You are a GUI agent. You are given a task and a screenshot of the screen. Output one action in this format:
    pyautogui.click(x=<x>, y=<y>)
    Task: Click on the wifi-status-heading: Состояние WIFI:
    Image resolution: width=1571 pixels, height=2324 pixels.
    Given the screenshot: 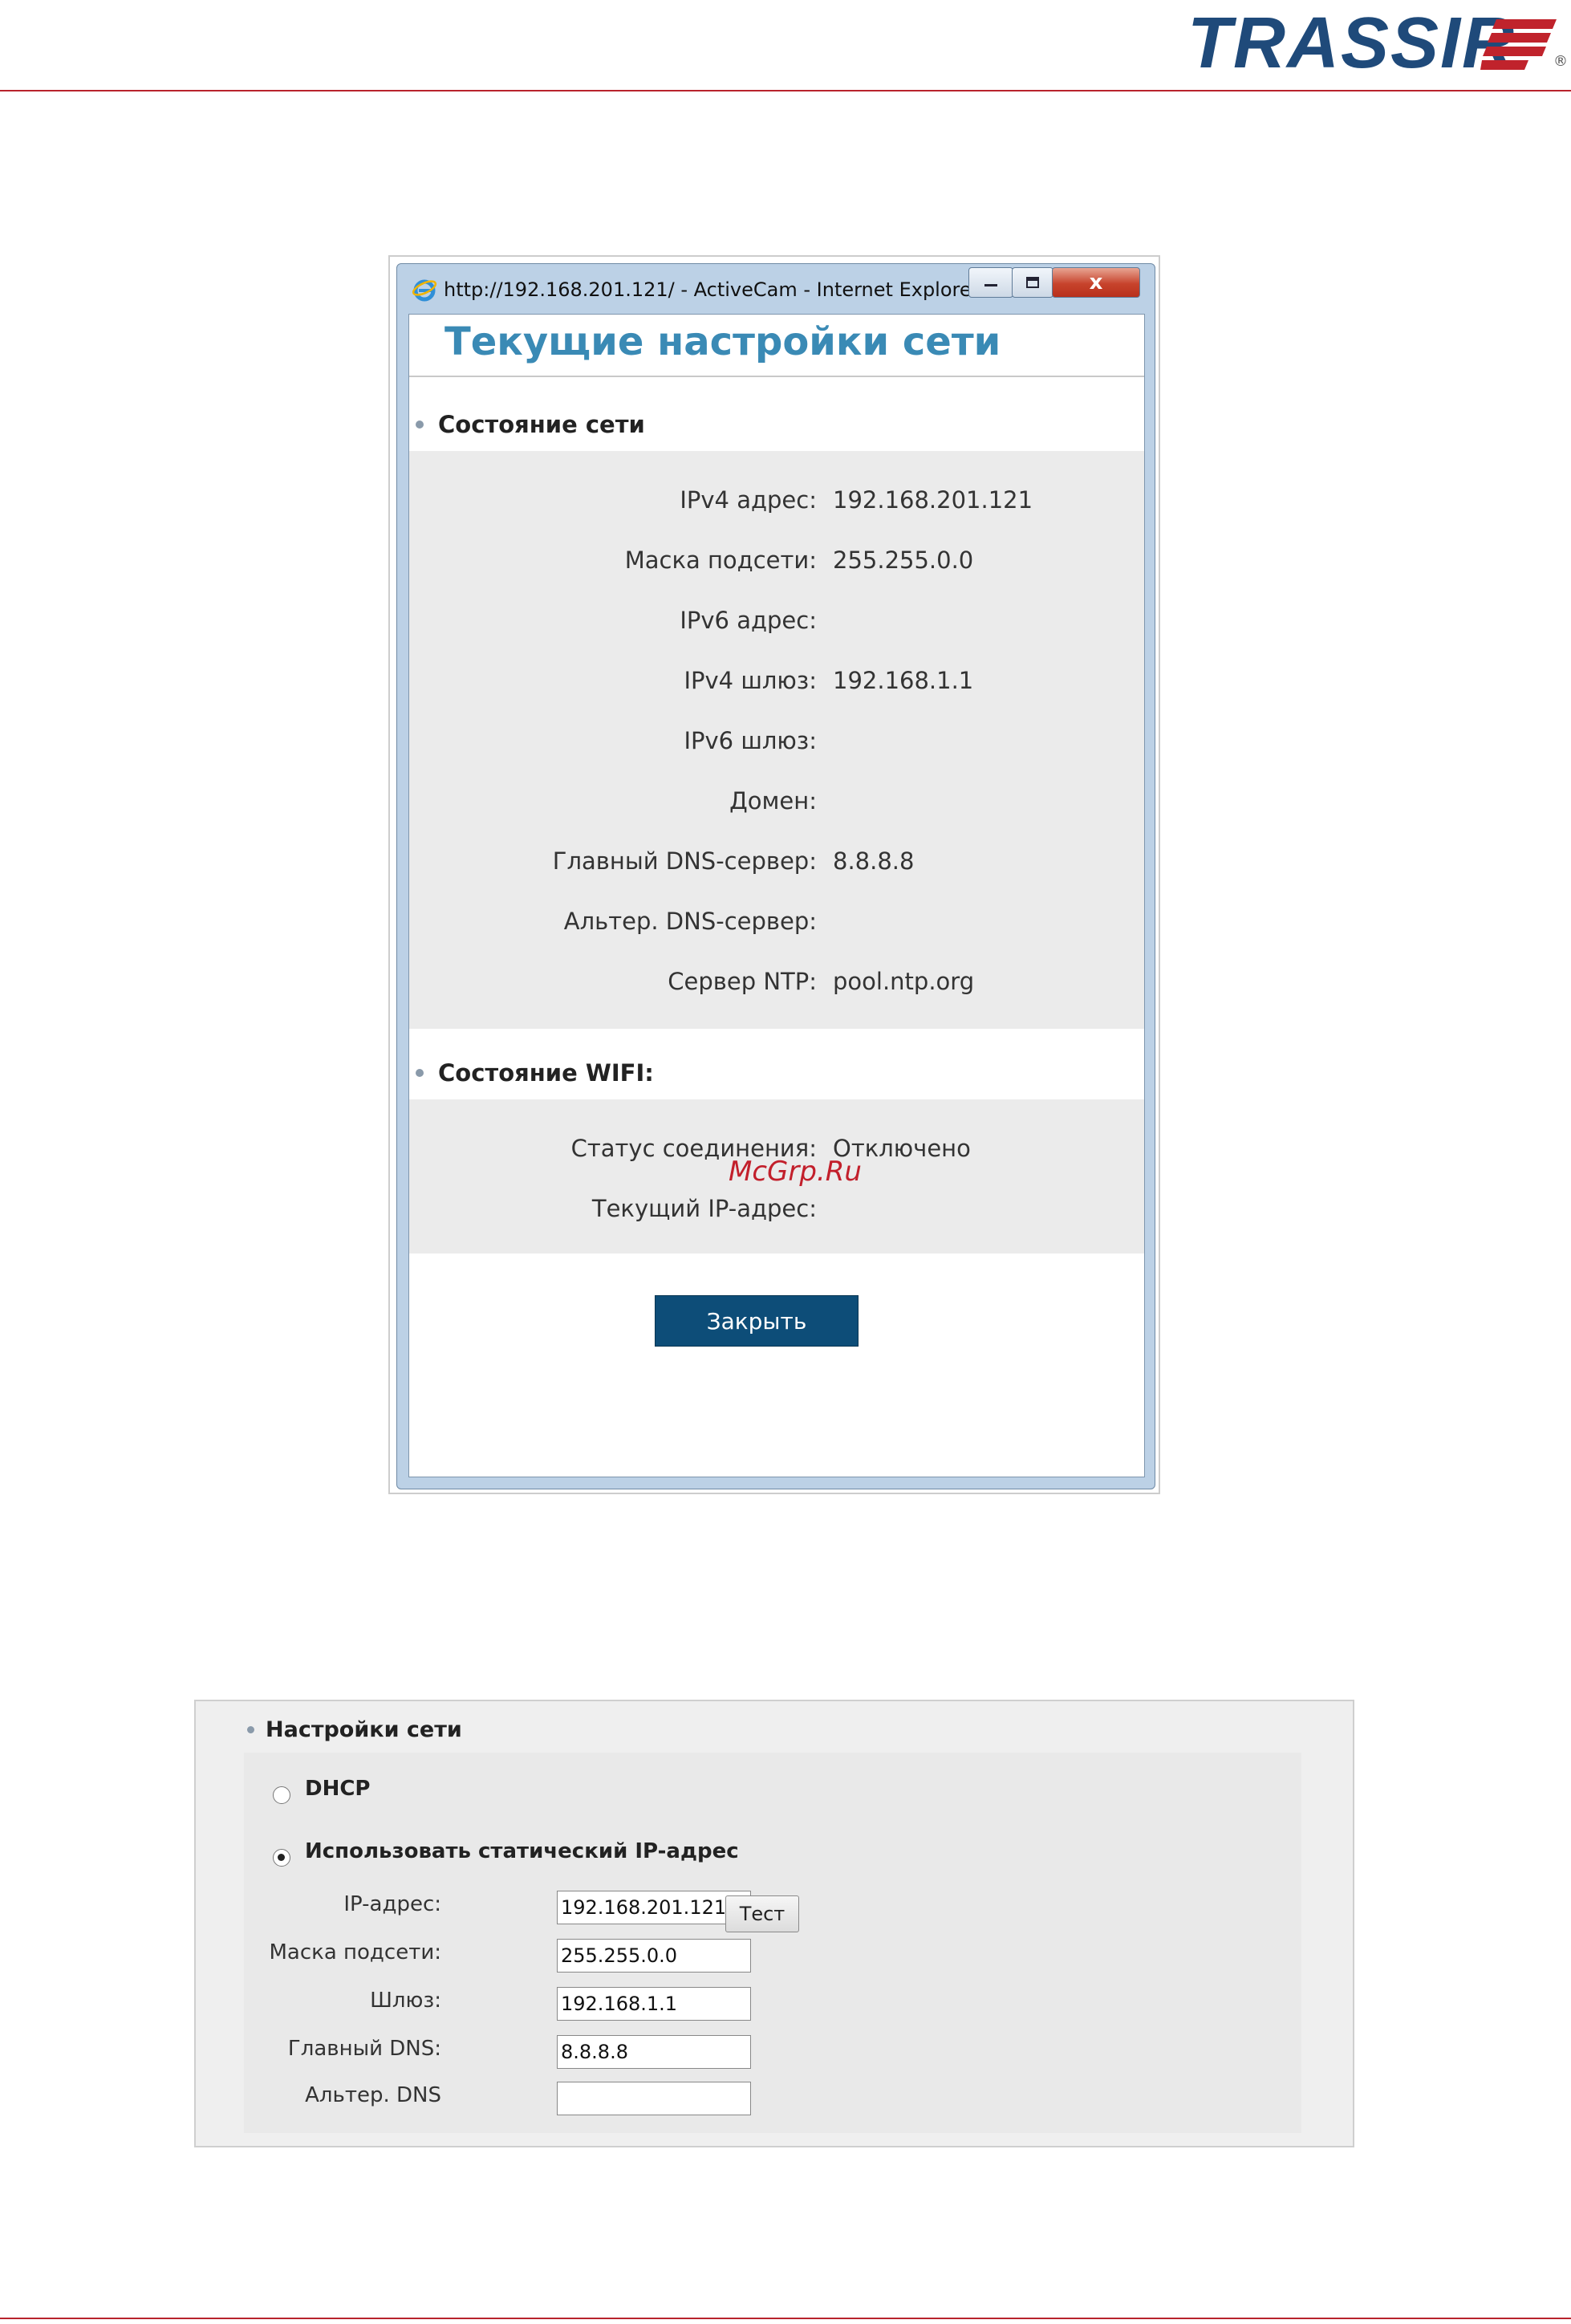 What is the action you would take?
    pyautogui.click(x=535, y=1073)
    